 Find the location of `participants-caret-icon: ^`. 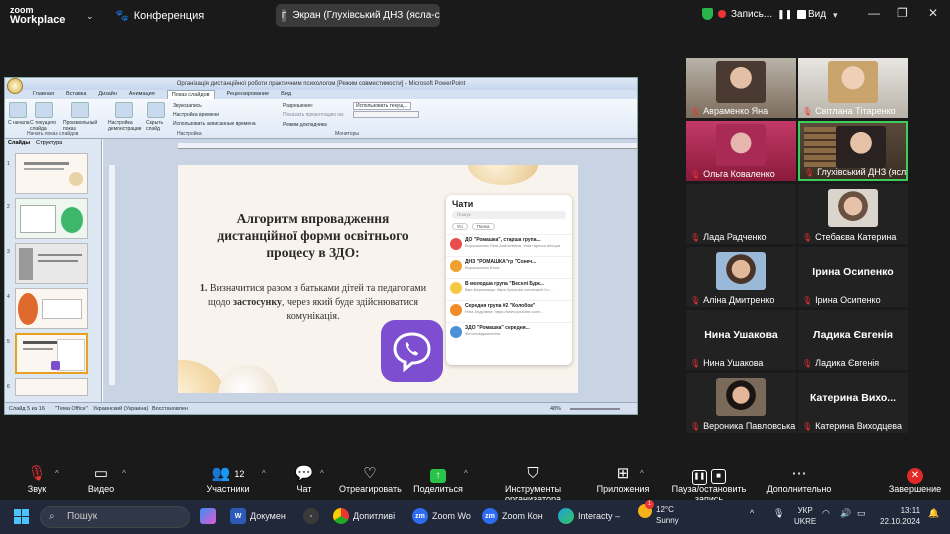

participants-caret-icon: ^ is located at coordinates (264, 473).